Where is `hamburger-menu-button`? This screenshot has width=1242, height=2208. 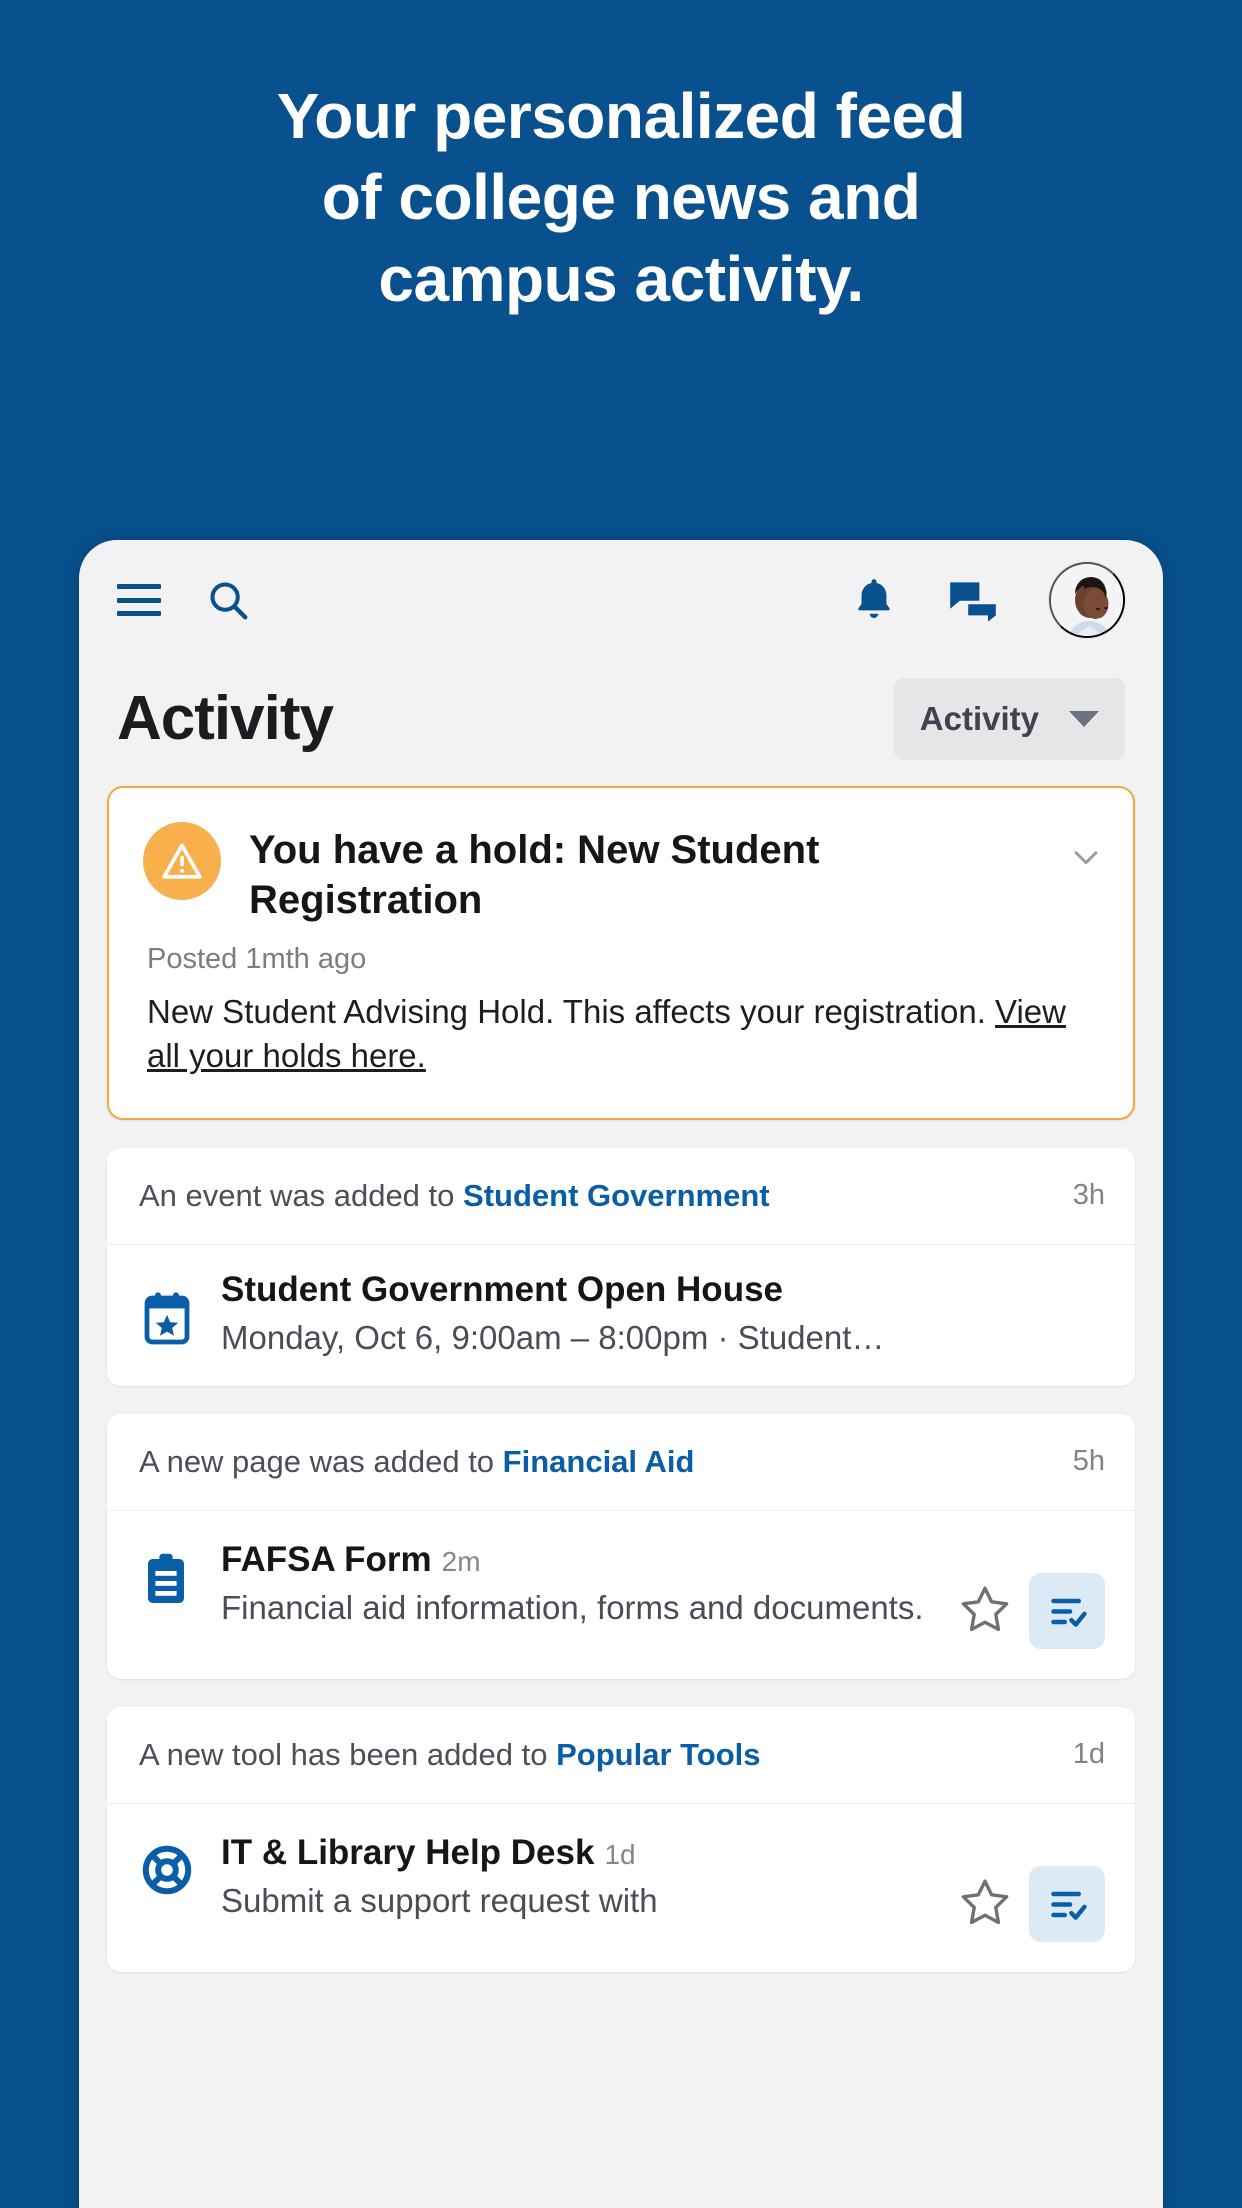 hamburger-menu-button is located at coordinates (139, 600).